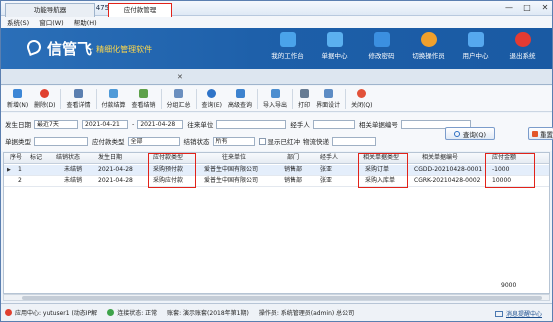 The height and width of the screenshot is (322, 553). Describe the element at coordinates (36, 158) in the screenshot. I see `header-cell: 标记` at that location.